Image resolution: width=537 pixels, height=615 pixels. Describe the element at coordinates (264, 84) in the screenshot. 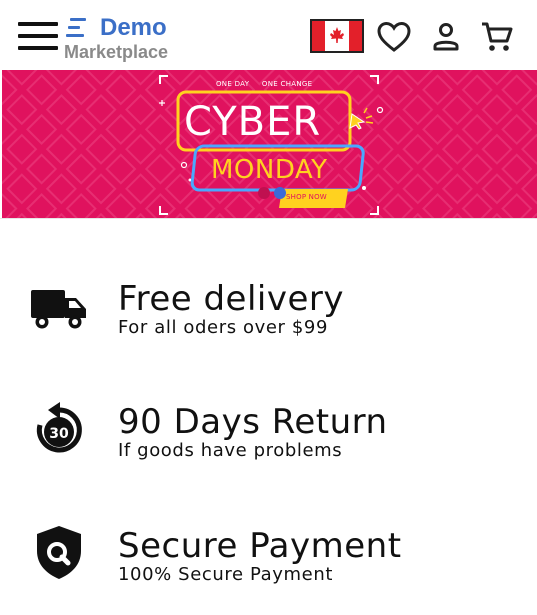

I see `banner-top-text: ONE DAY ONE CHANGE` at that location.